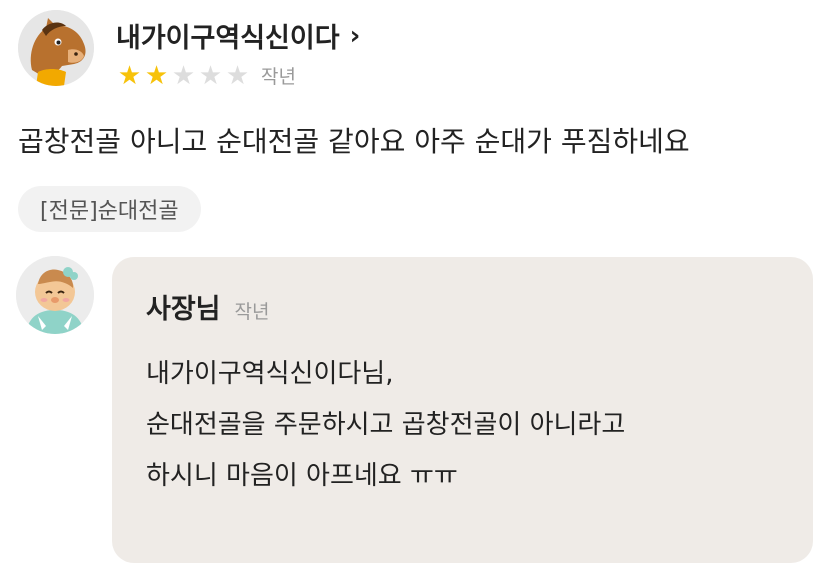 The image size is (829, 586). I want to click on rating-row: ★ ★ ★ ★ ★ 작년, so click(206, 75).